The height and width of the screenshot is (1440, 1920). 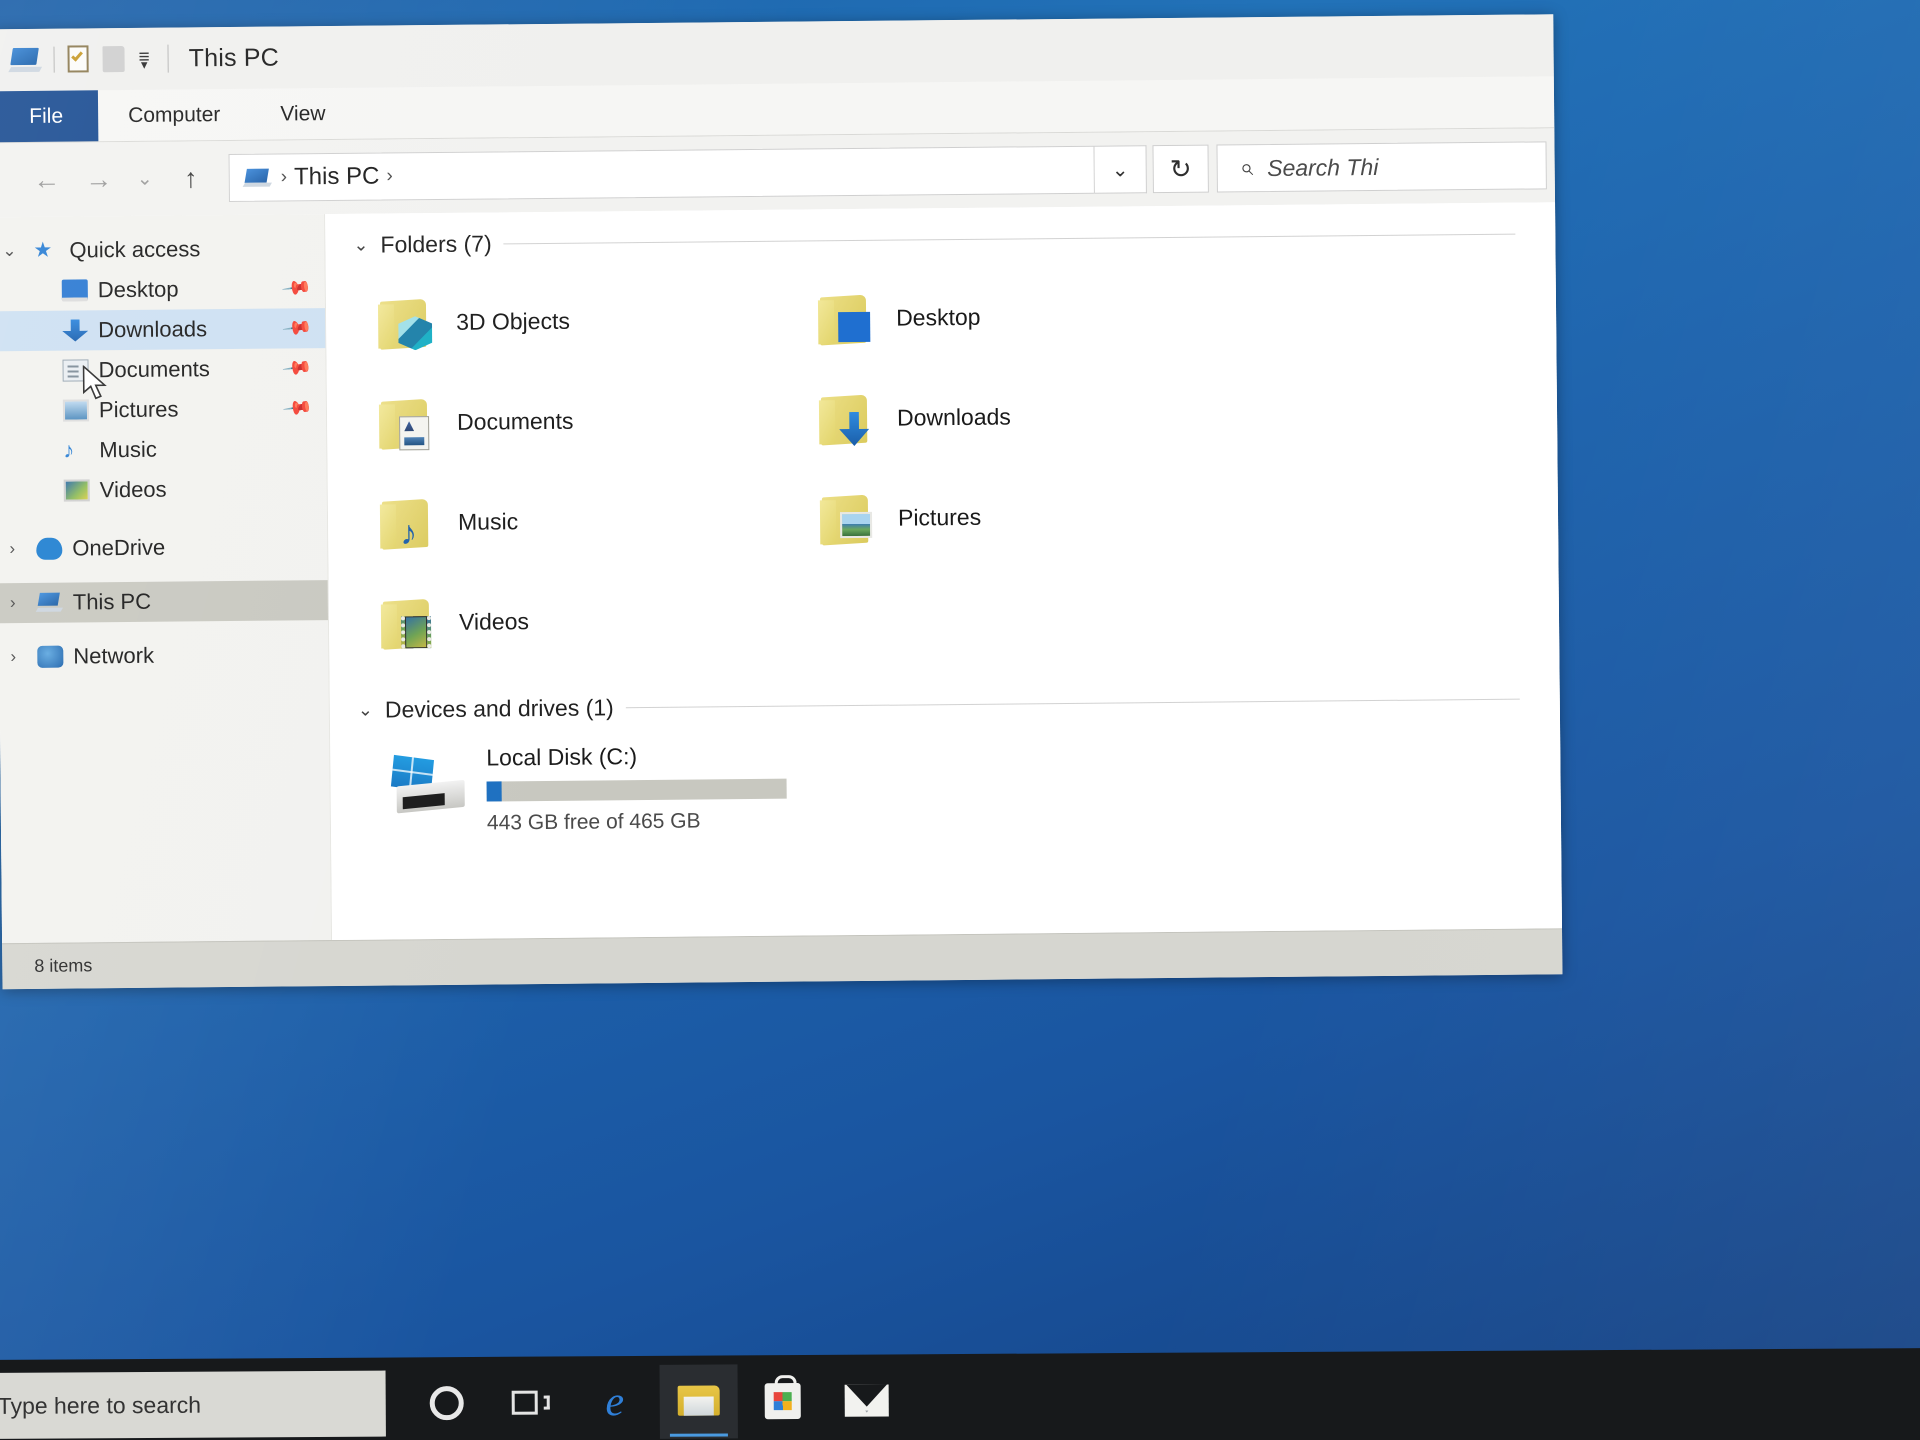 I want to click on new-folder-icon, so click(x=113, y=59).